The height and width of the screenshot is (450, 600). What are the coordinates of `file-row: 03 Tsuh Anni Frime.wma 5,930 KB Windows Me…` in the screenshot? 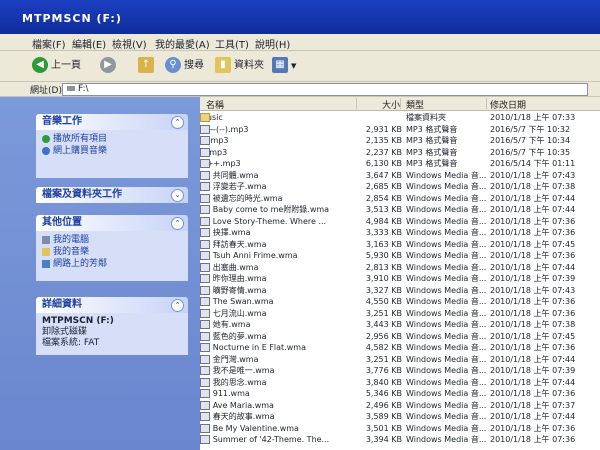 It's located at (400, 256).